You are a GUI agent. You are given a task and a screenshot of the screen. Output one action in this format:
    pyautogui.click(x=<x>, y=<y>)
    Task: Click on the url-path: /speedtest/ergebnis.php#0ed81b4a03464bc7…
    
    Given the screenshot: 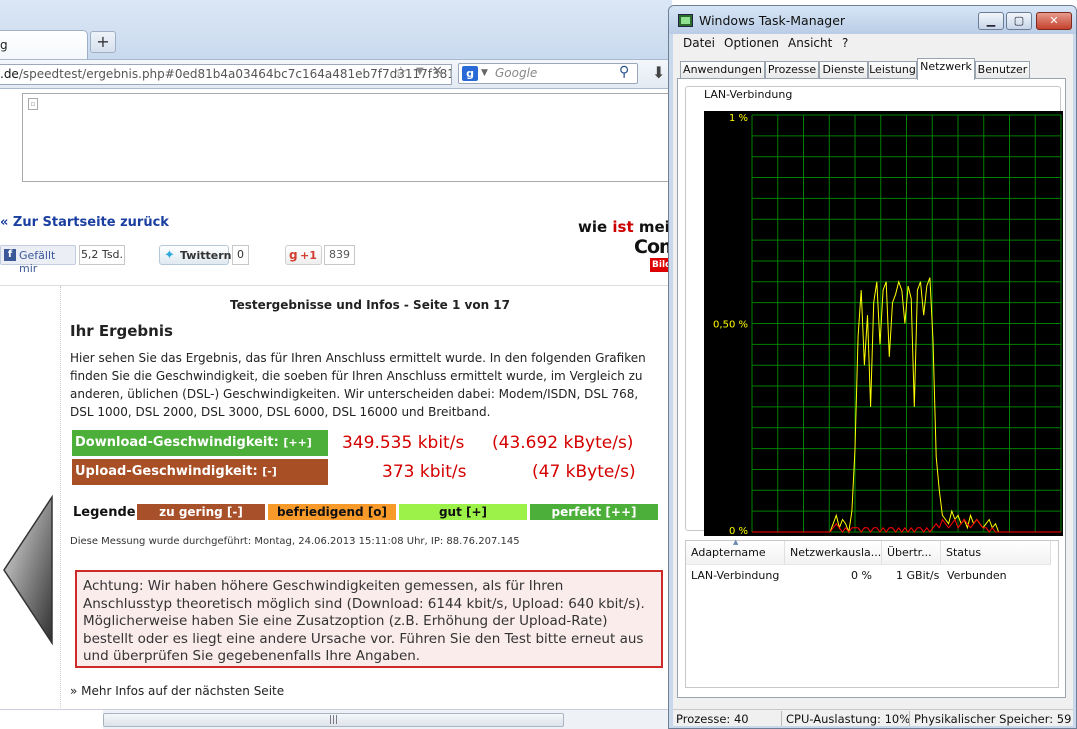 What is the action you would take?
    pyautogui.click(x=235, y=74)
    